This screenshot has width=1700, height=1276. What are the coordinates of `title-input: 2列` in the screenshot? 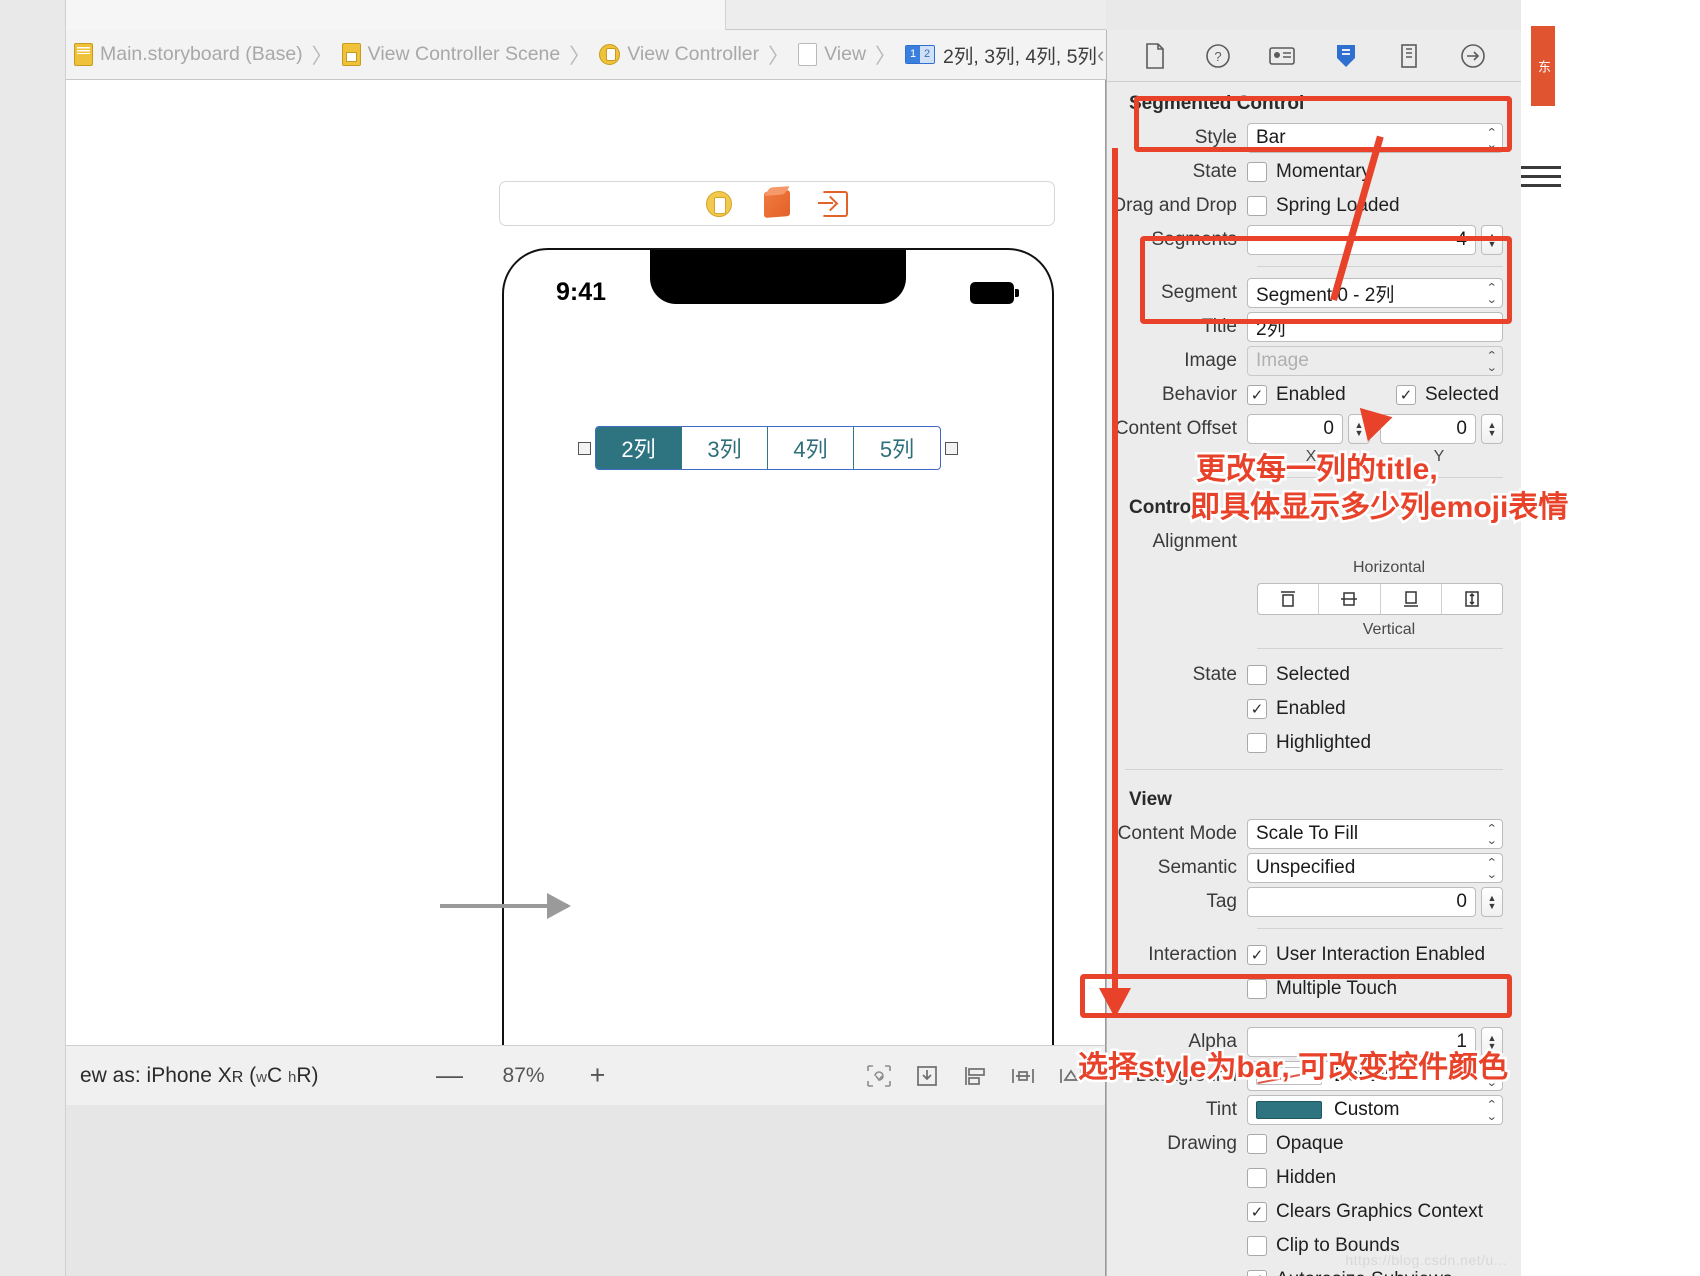 It's located at (1375, 327).